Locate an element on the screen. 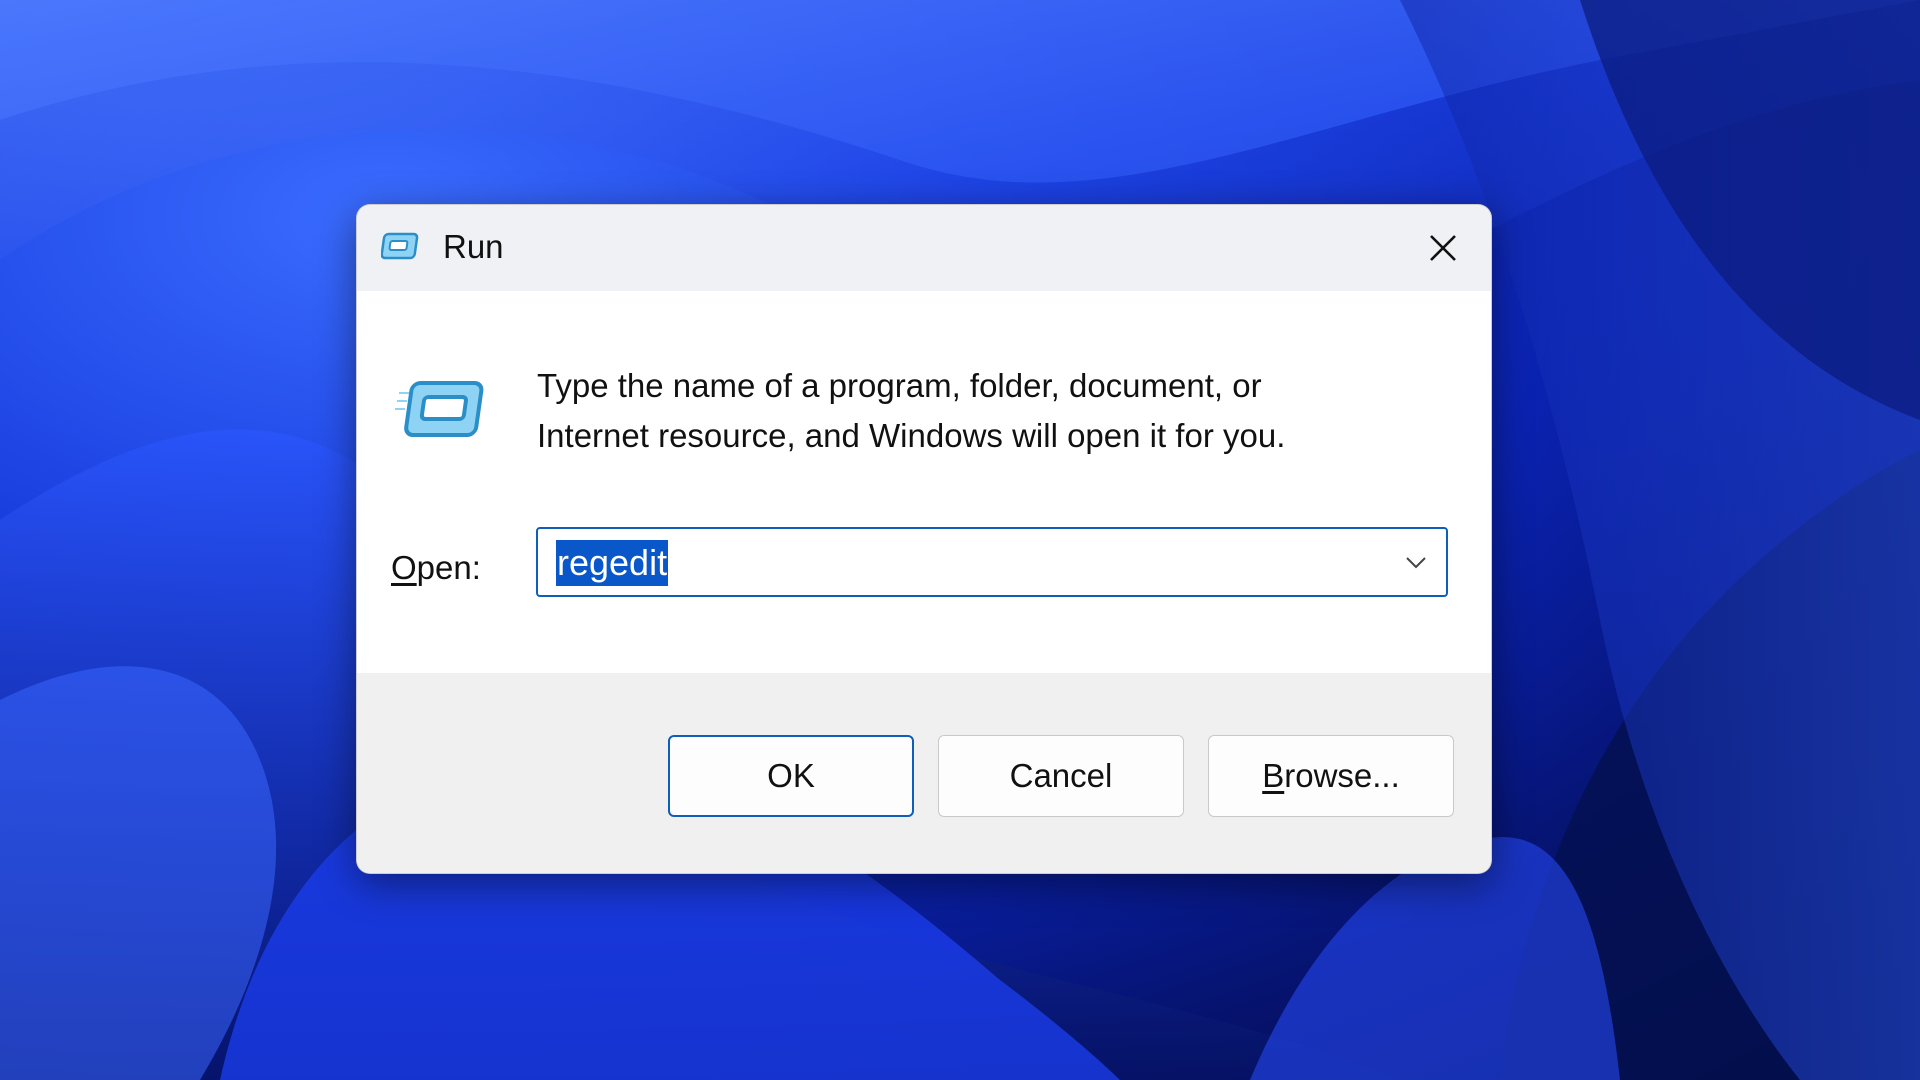 This screenshot has width=1920, height=1080. chevron-down-icon is located at coordinates (1416, 563).